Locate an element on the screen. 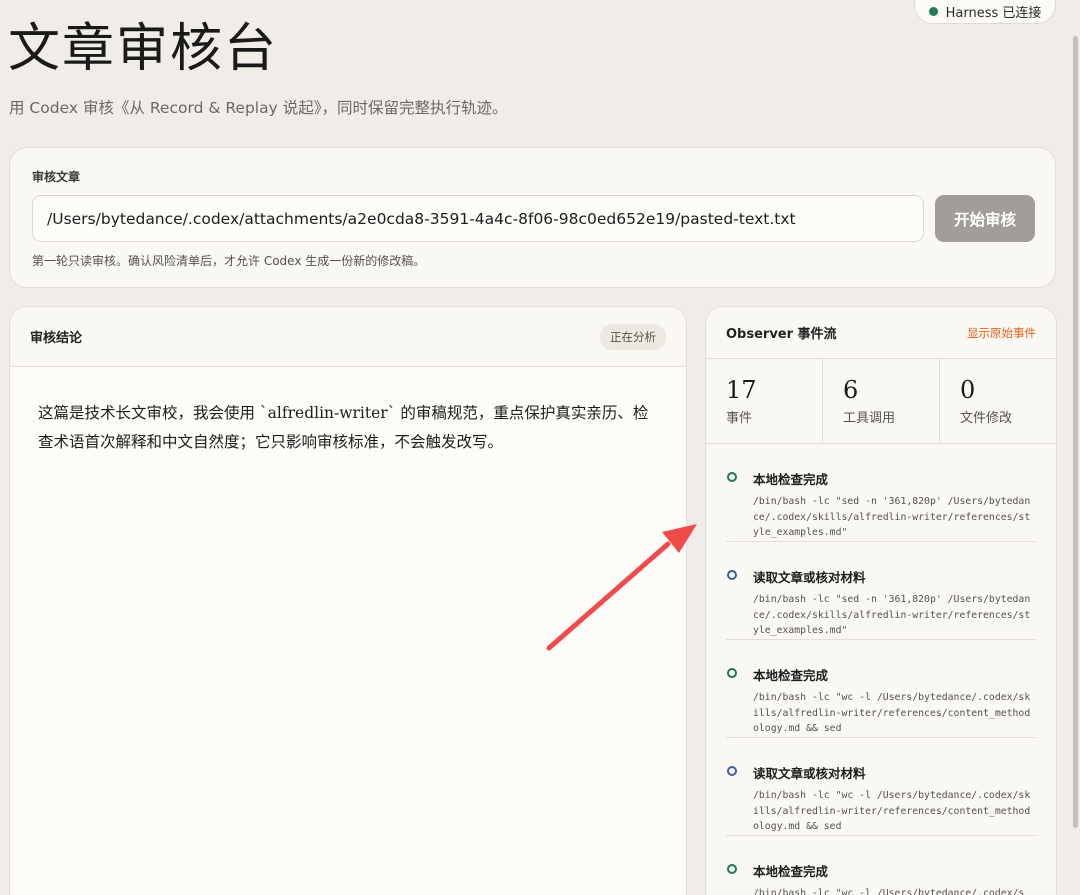 Image resolution: width=1080 pixels, height=895 pixels. analysis-status-badge: 正在分析 is located at coordinates (633, 336).